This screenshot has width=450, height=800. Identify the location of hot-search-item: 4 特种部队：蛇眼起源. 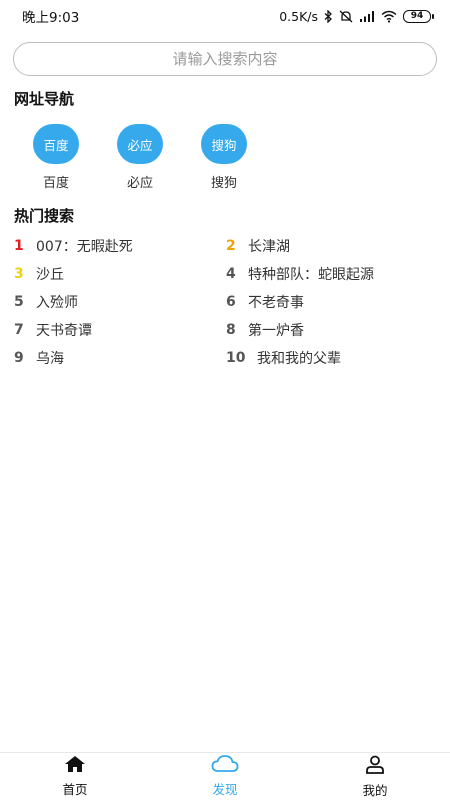
(330, 274).